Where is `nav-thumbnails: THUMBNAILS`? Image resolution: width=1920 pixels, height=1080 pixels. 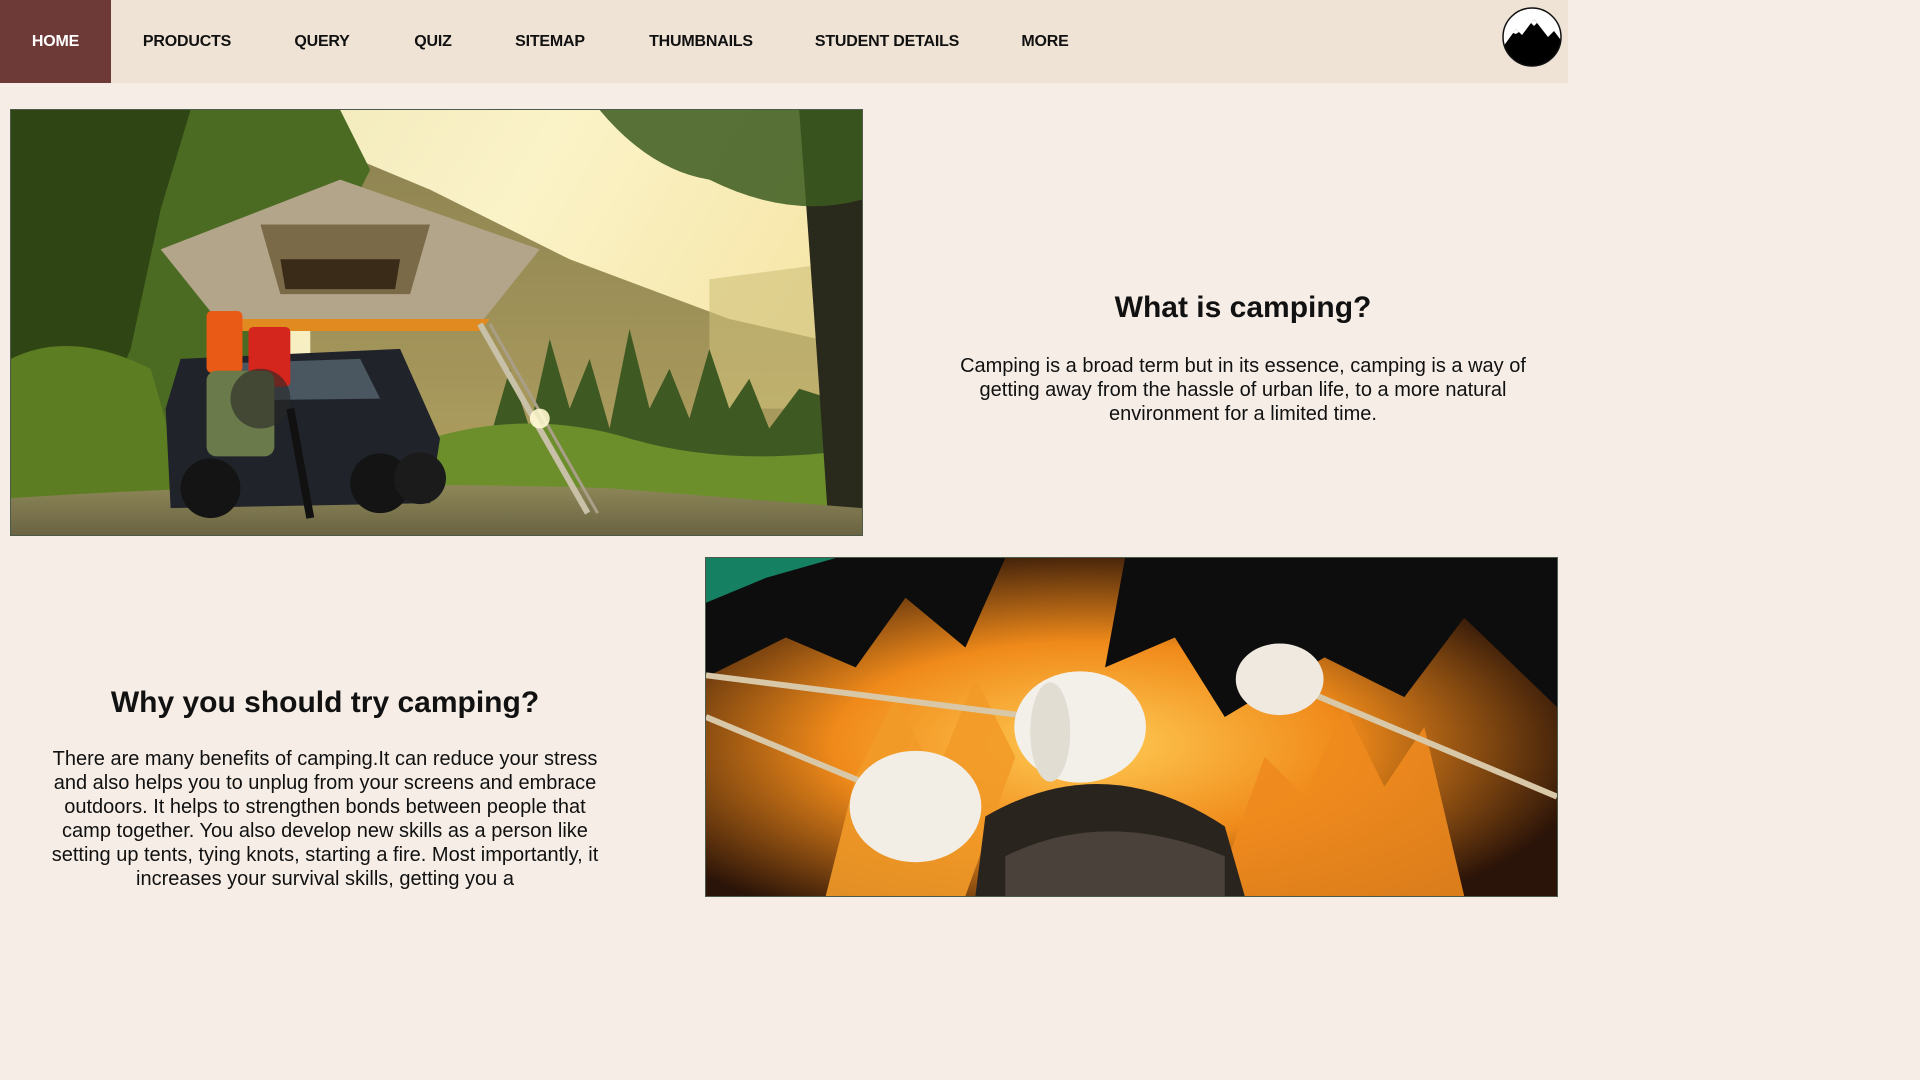 nav-thumbnails: THUMBNAILS is located at coordinates (701, 41).